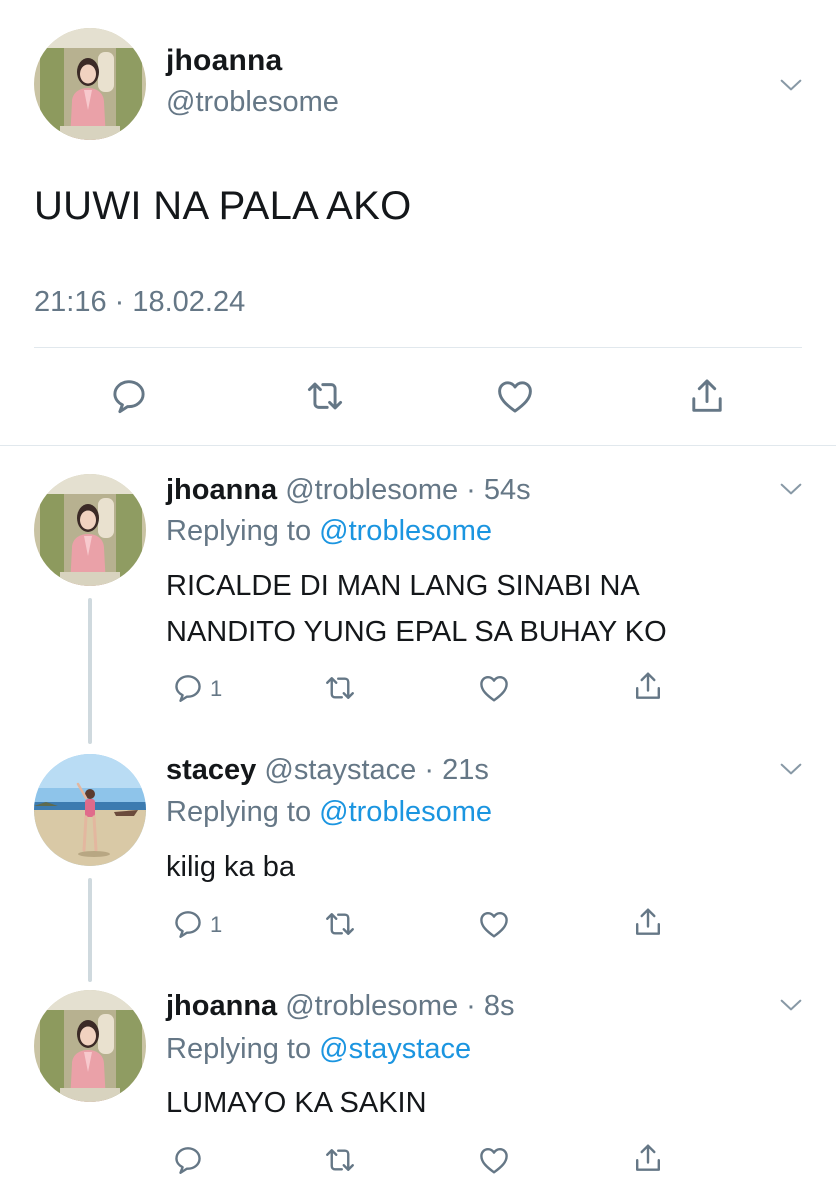  Describe the element at coordinates (223, 206) in the screenshot. I see `tweet-text: UUWI NA PALA AKO` at that location.